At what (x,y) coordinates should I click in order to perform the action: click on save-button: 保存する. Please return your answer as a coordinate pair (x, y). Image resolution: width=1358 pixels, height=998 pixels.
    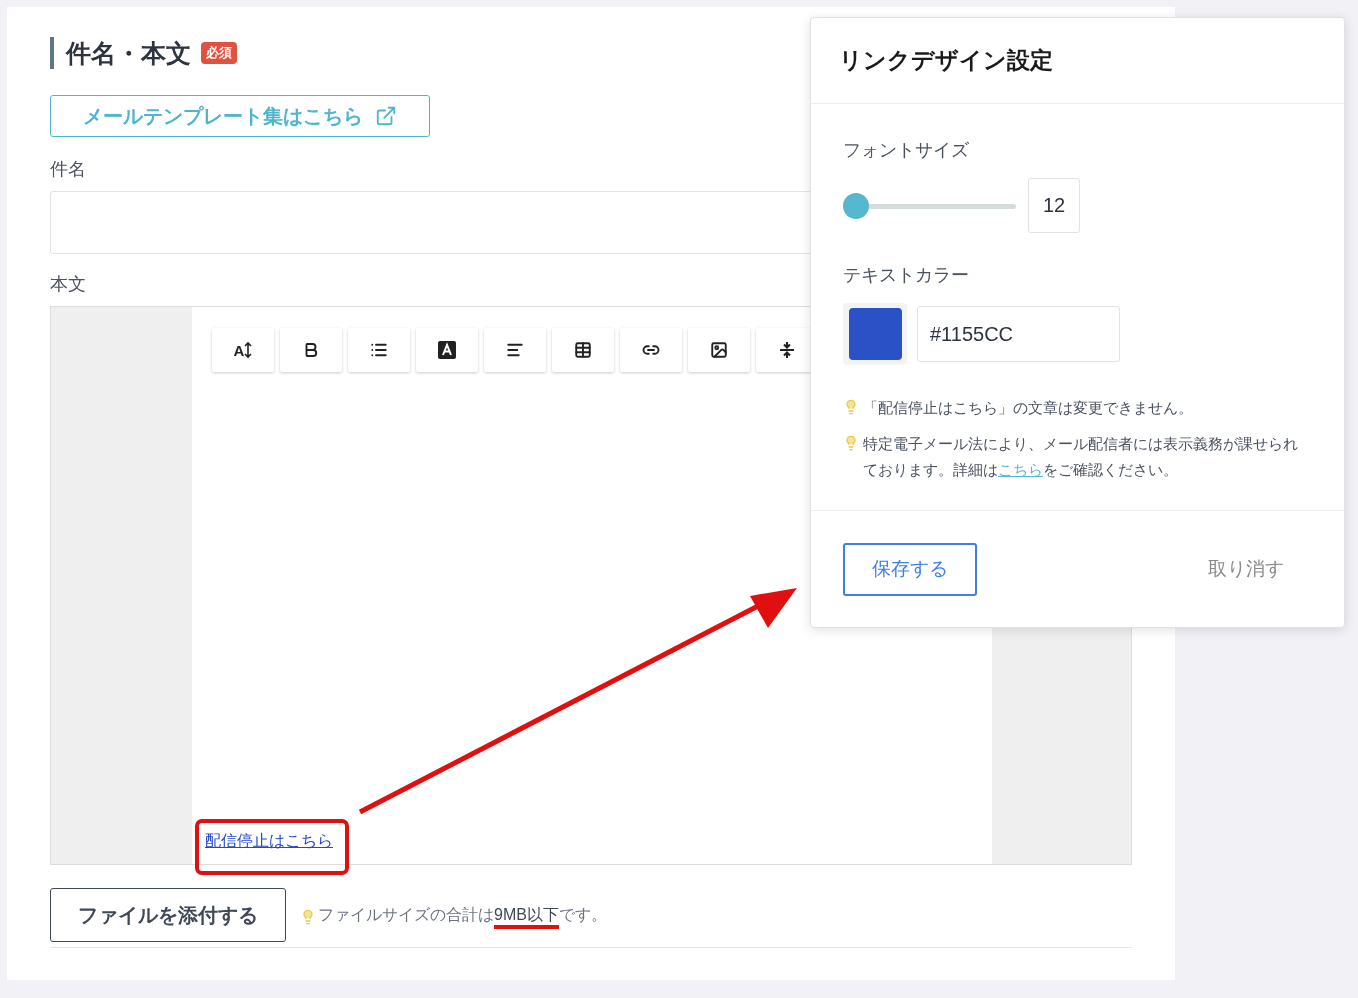
    Looking at the image, I should click on (910, 569).